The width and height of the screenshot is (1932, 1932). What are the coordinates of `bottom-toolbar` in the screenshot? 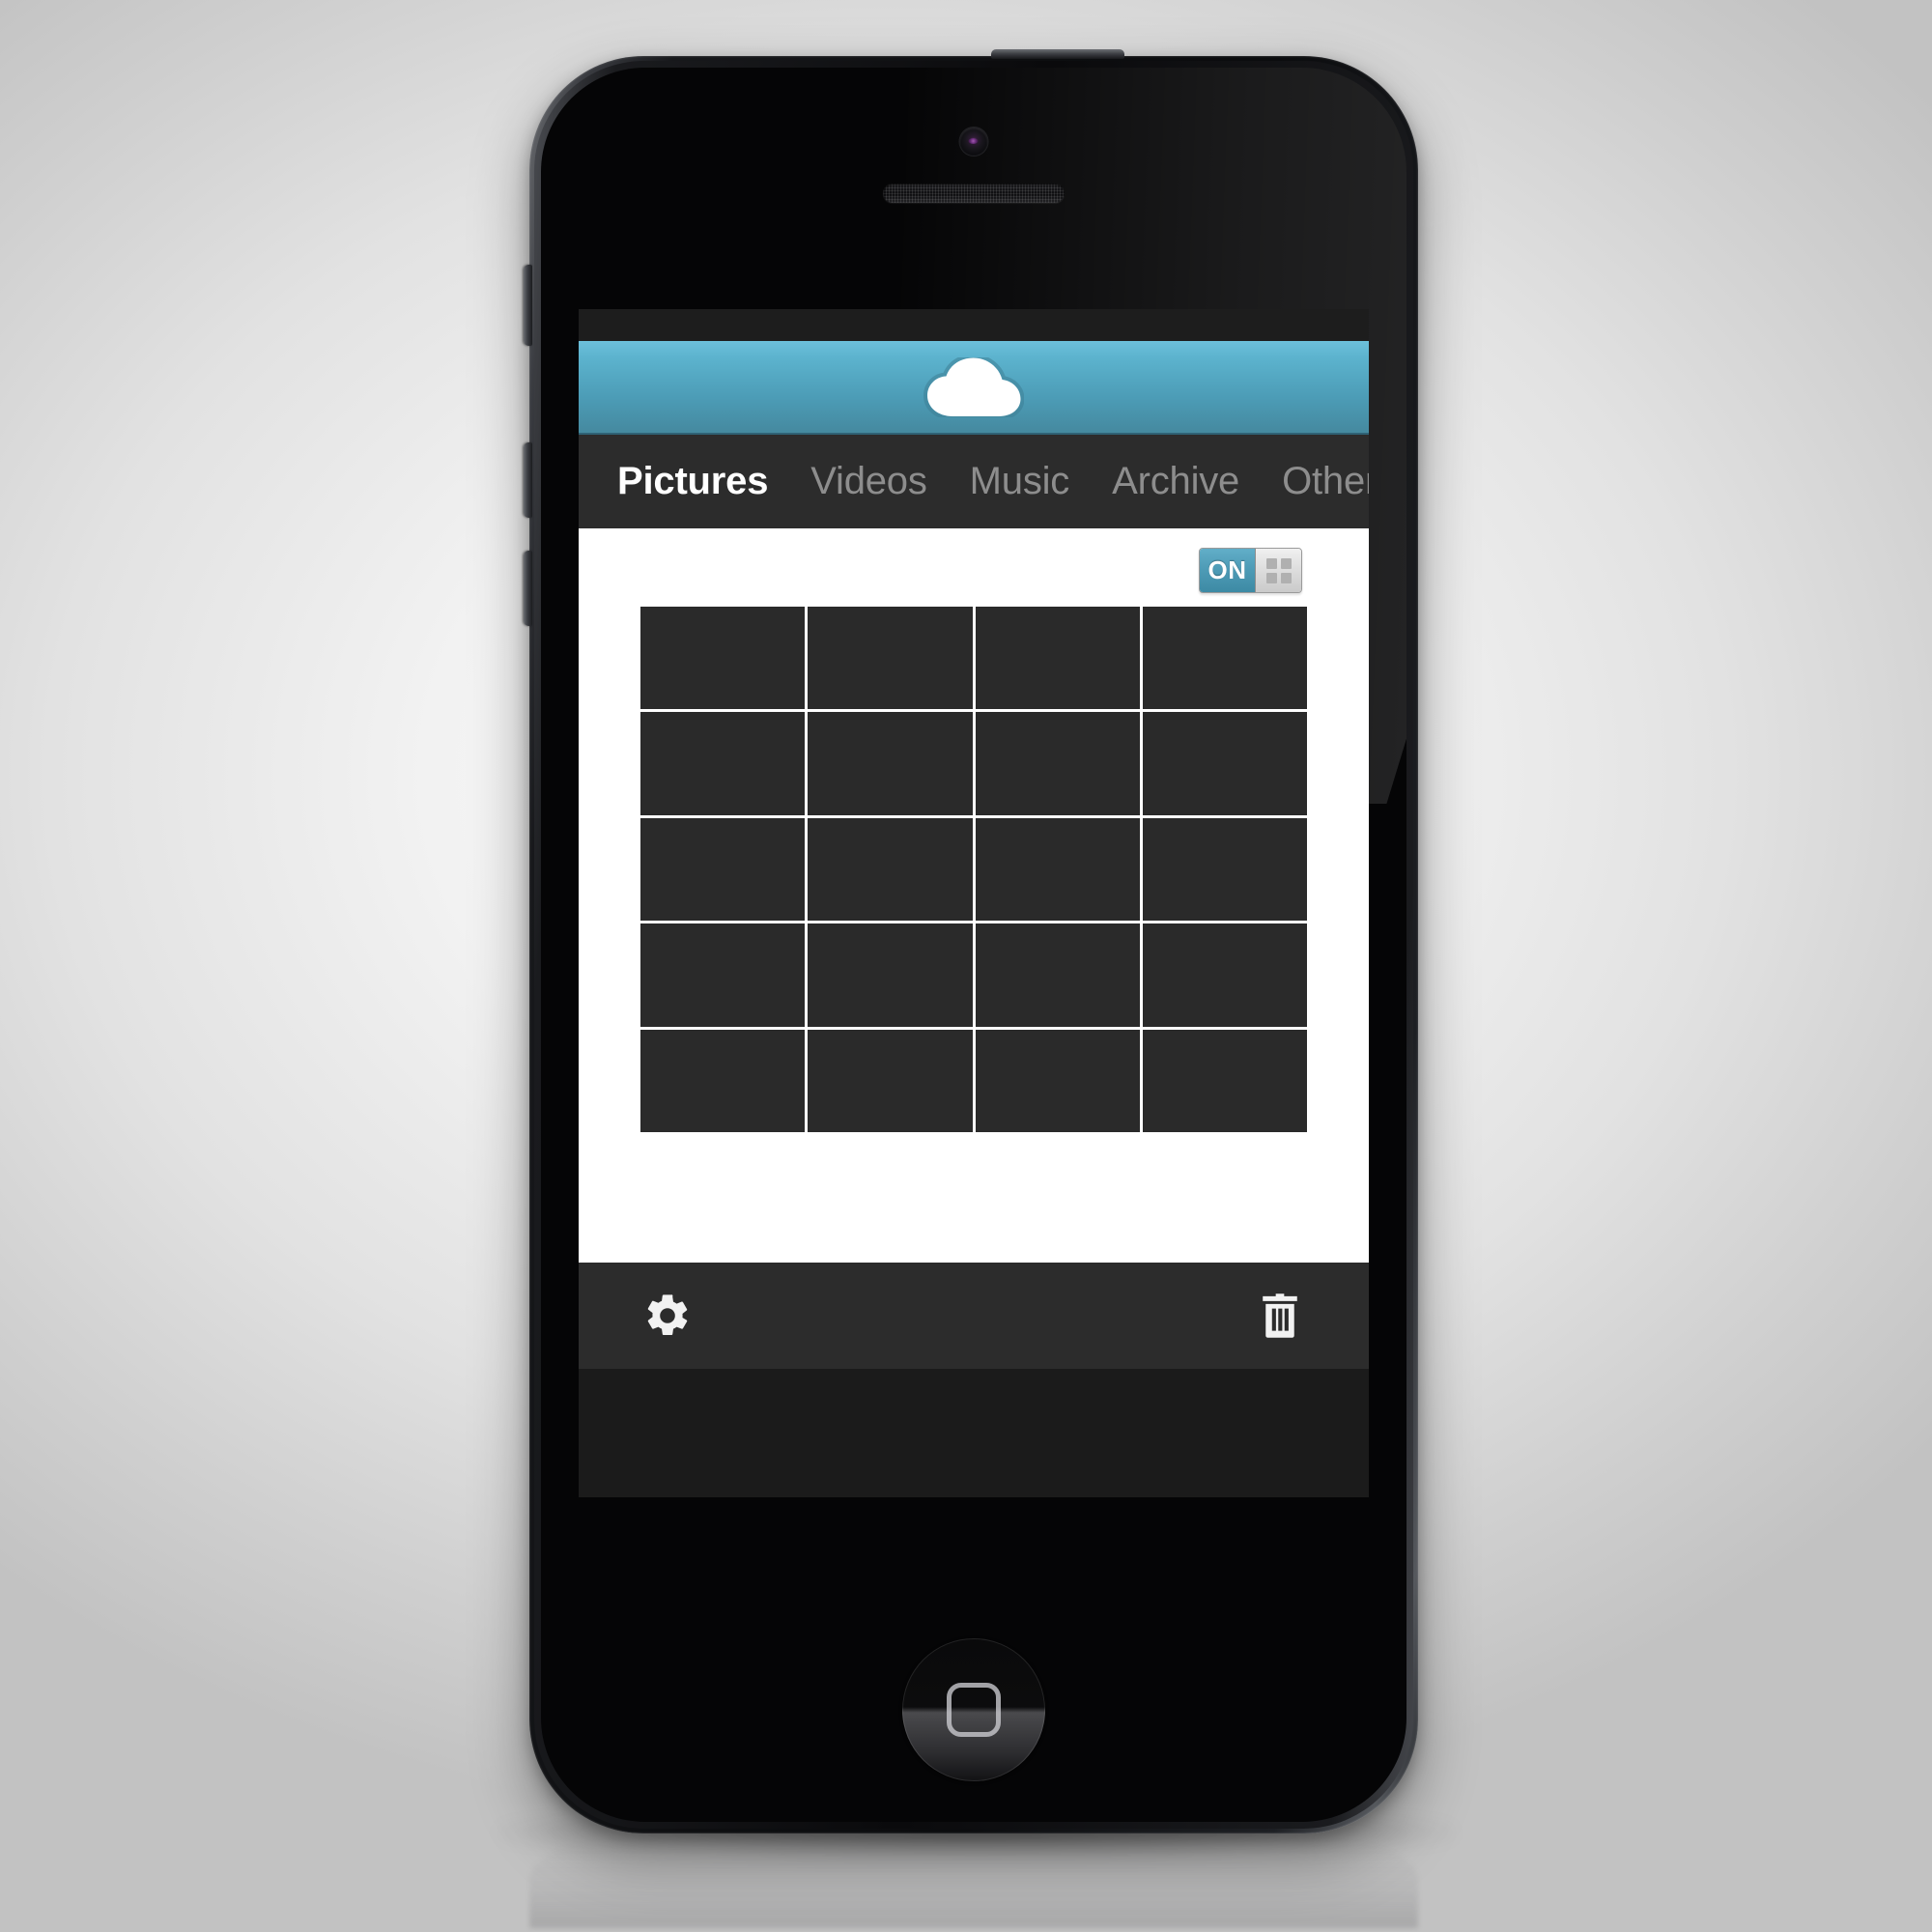 It's located at (974, 1316).